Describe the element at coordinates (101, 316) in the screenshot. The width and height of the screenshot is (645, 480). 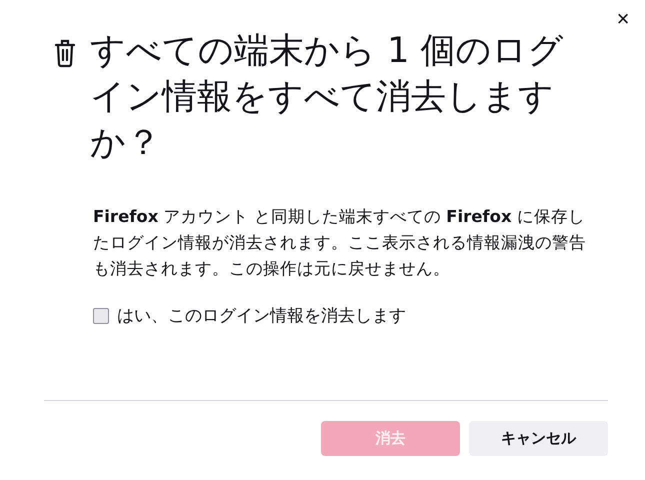
I see `confirm-checkbox` at that location.